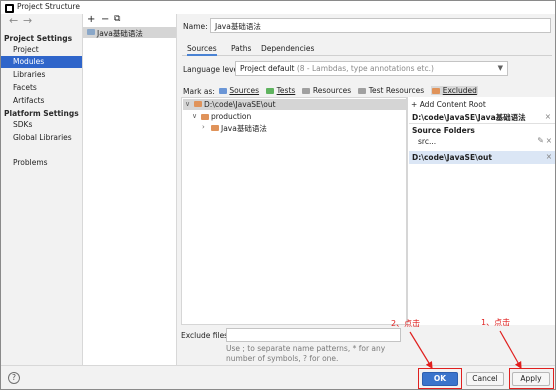 This screenshot has height=390, width=556. I want to click on annotation-arrow-step1, so click(510, 350).